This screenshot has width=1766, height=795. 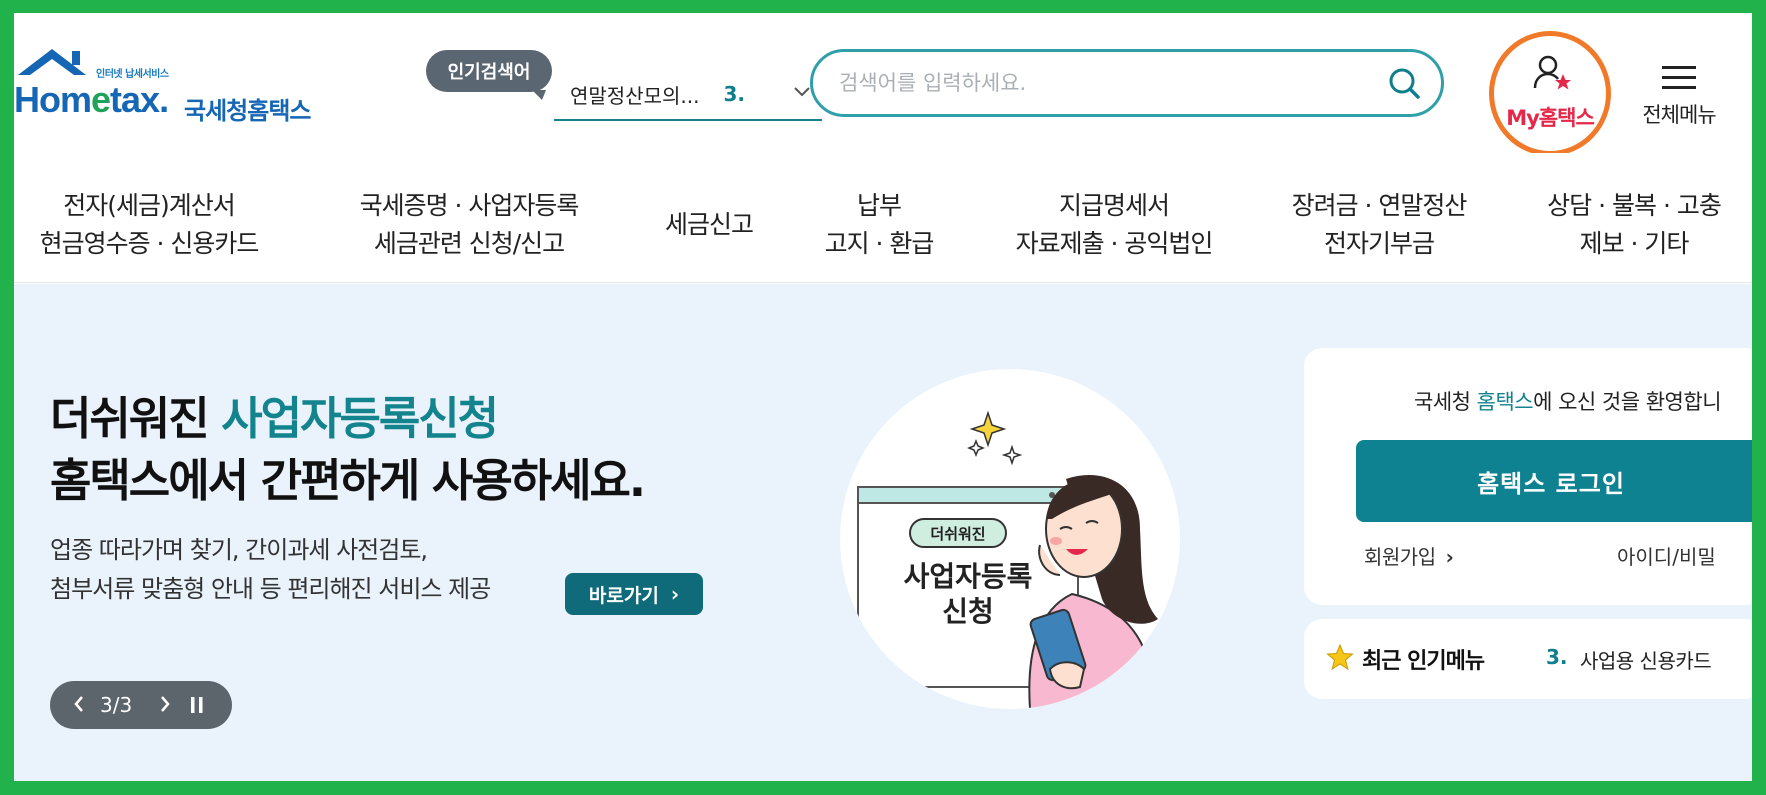 What do you see at coordinates (469, 225) in the screenshot?
I see `nav-certificate-registration: 국세증명 · 사업자등록 세금관련 신청/신고` at bounding box center [469, 225].